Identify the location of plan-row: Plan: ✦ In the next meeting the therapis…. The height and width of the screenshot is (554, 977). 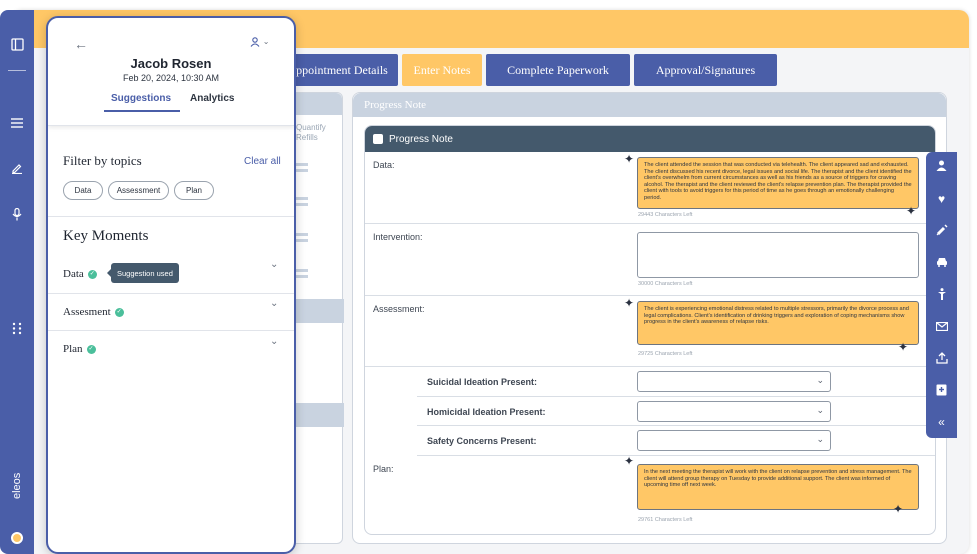
(650, 494).